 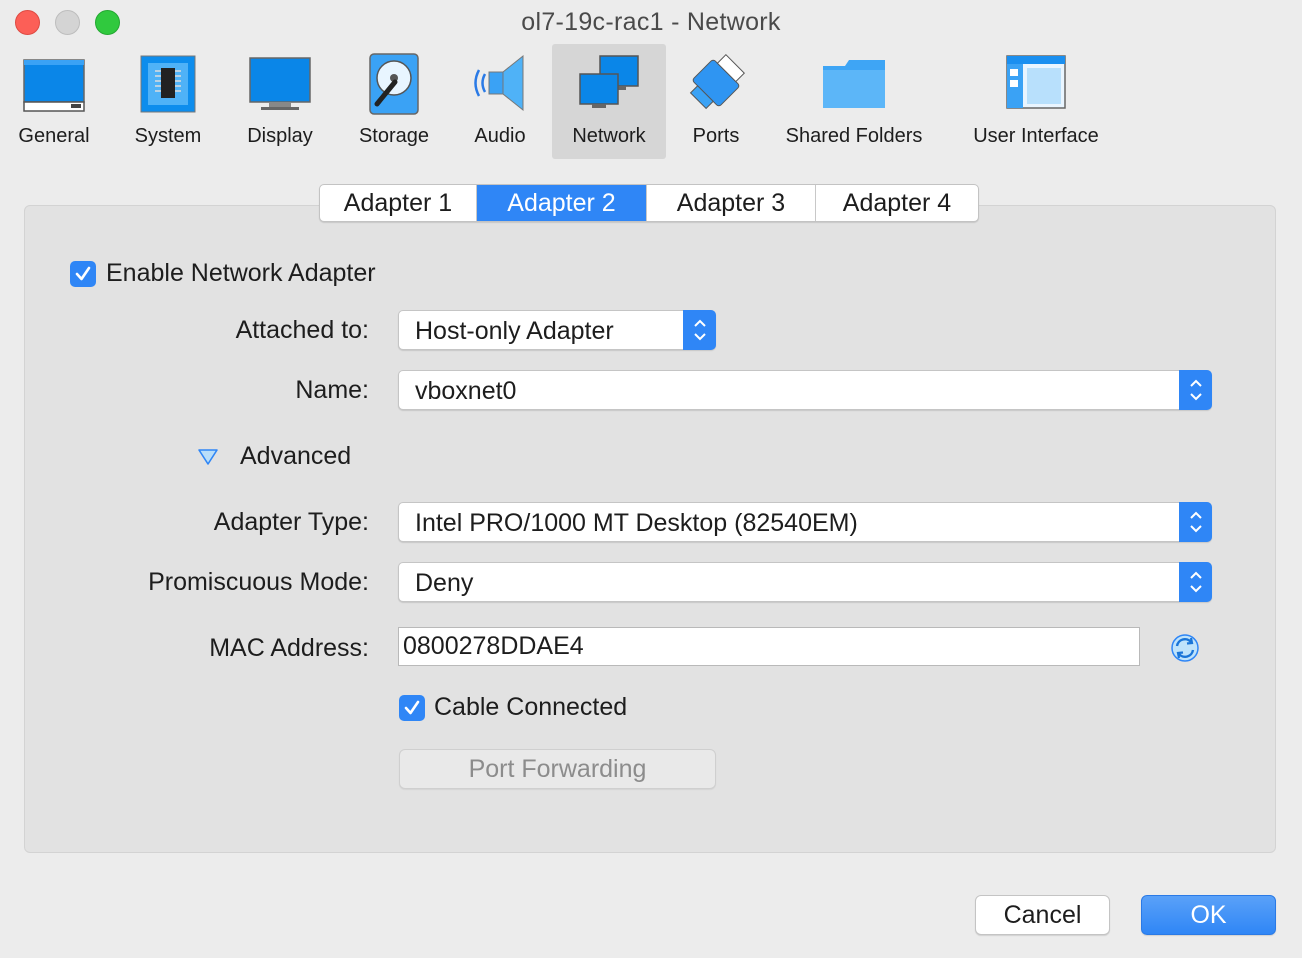 I want to click on toolbar-label: Storage, so click(x=394, y=136).